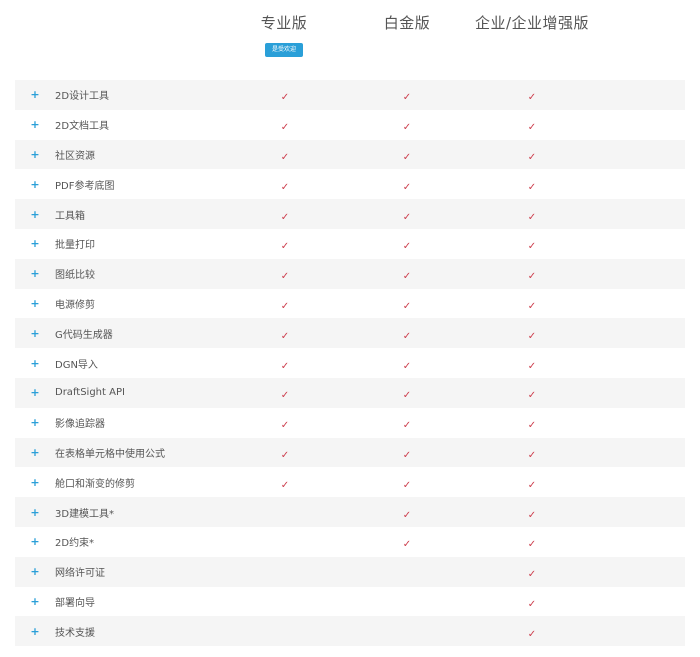  What do you see at coordinates (350, 95) in the screenshot?
I see `feature-row: +2D设计工具 ✓ ✓ ✓` at bounding box center [350, 95].